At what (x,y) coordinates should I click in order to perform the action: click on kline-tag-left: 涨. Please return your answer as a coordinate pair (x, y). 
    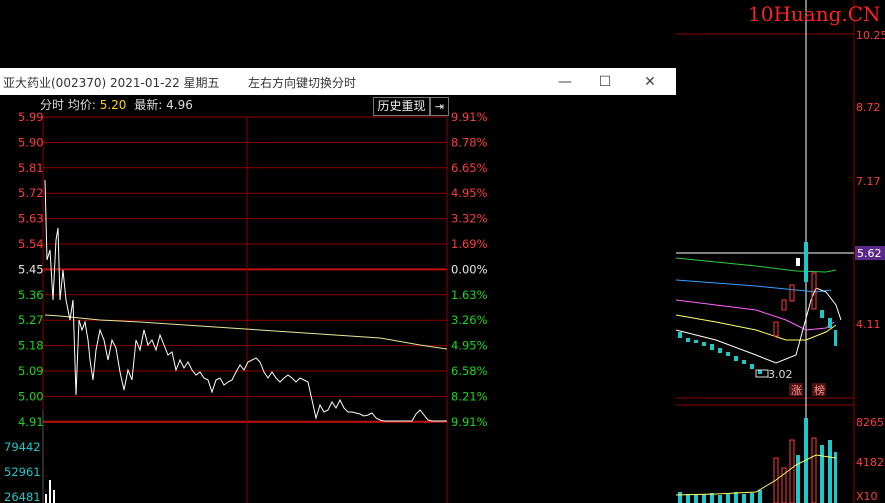
    Looking at the image, I should click on (796, 390).